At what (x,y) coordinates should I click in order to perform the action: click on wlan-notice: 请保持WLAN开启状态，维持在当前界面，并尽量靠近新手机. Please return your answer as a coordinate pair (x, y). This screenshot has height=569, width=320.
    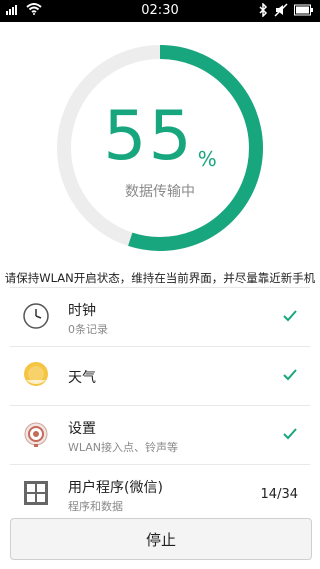
    Looking at the image, I should click on (160, 278).